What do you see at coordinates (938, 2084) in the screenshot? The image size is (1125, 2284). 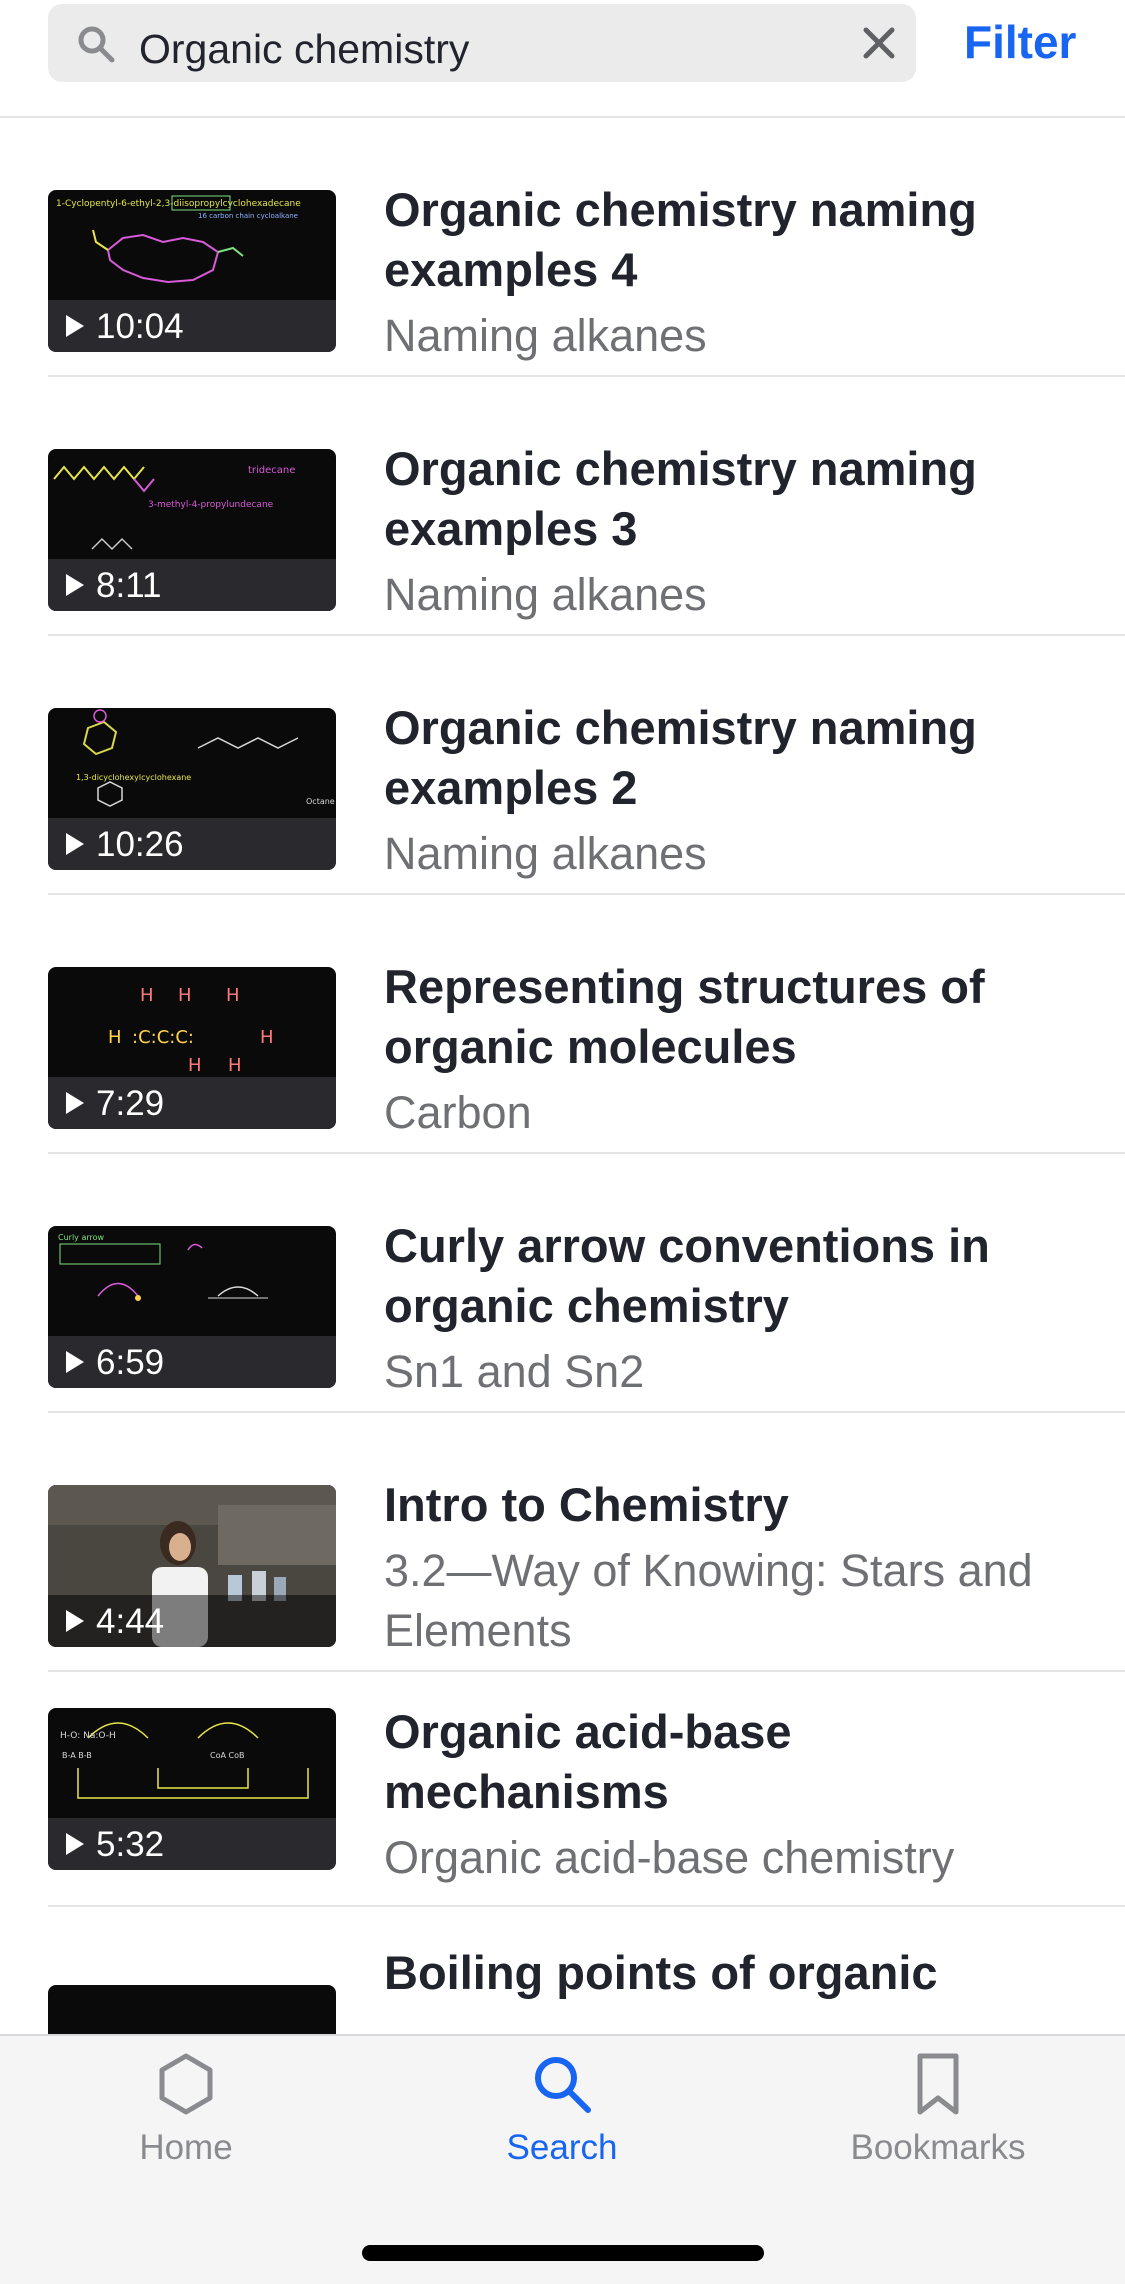 I see `bookmark-icon` at bounding box center [938, 2084].